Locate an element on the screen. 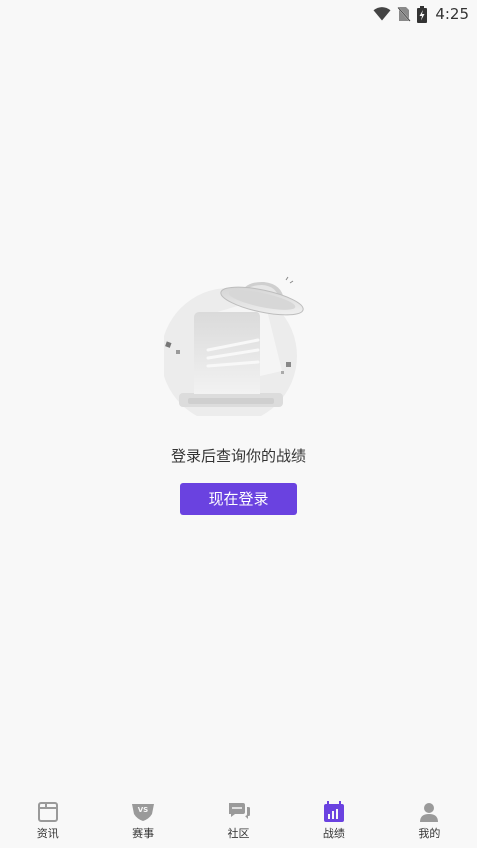  status-bar: 4:25 is located at coordinates (238, 14).